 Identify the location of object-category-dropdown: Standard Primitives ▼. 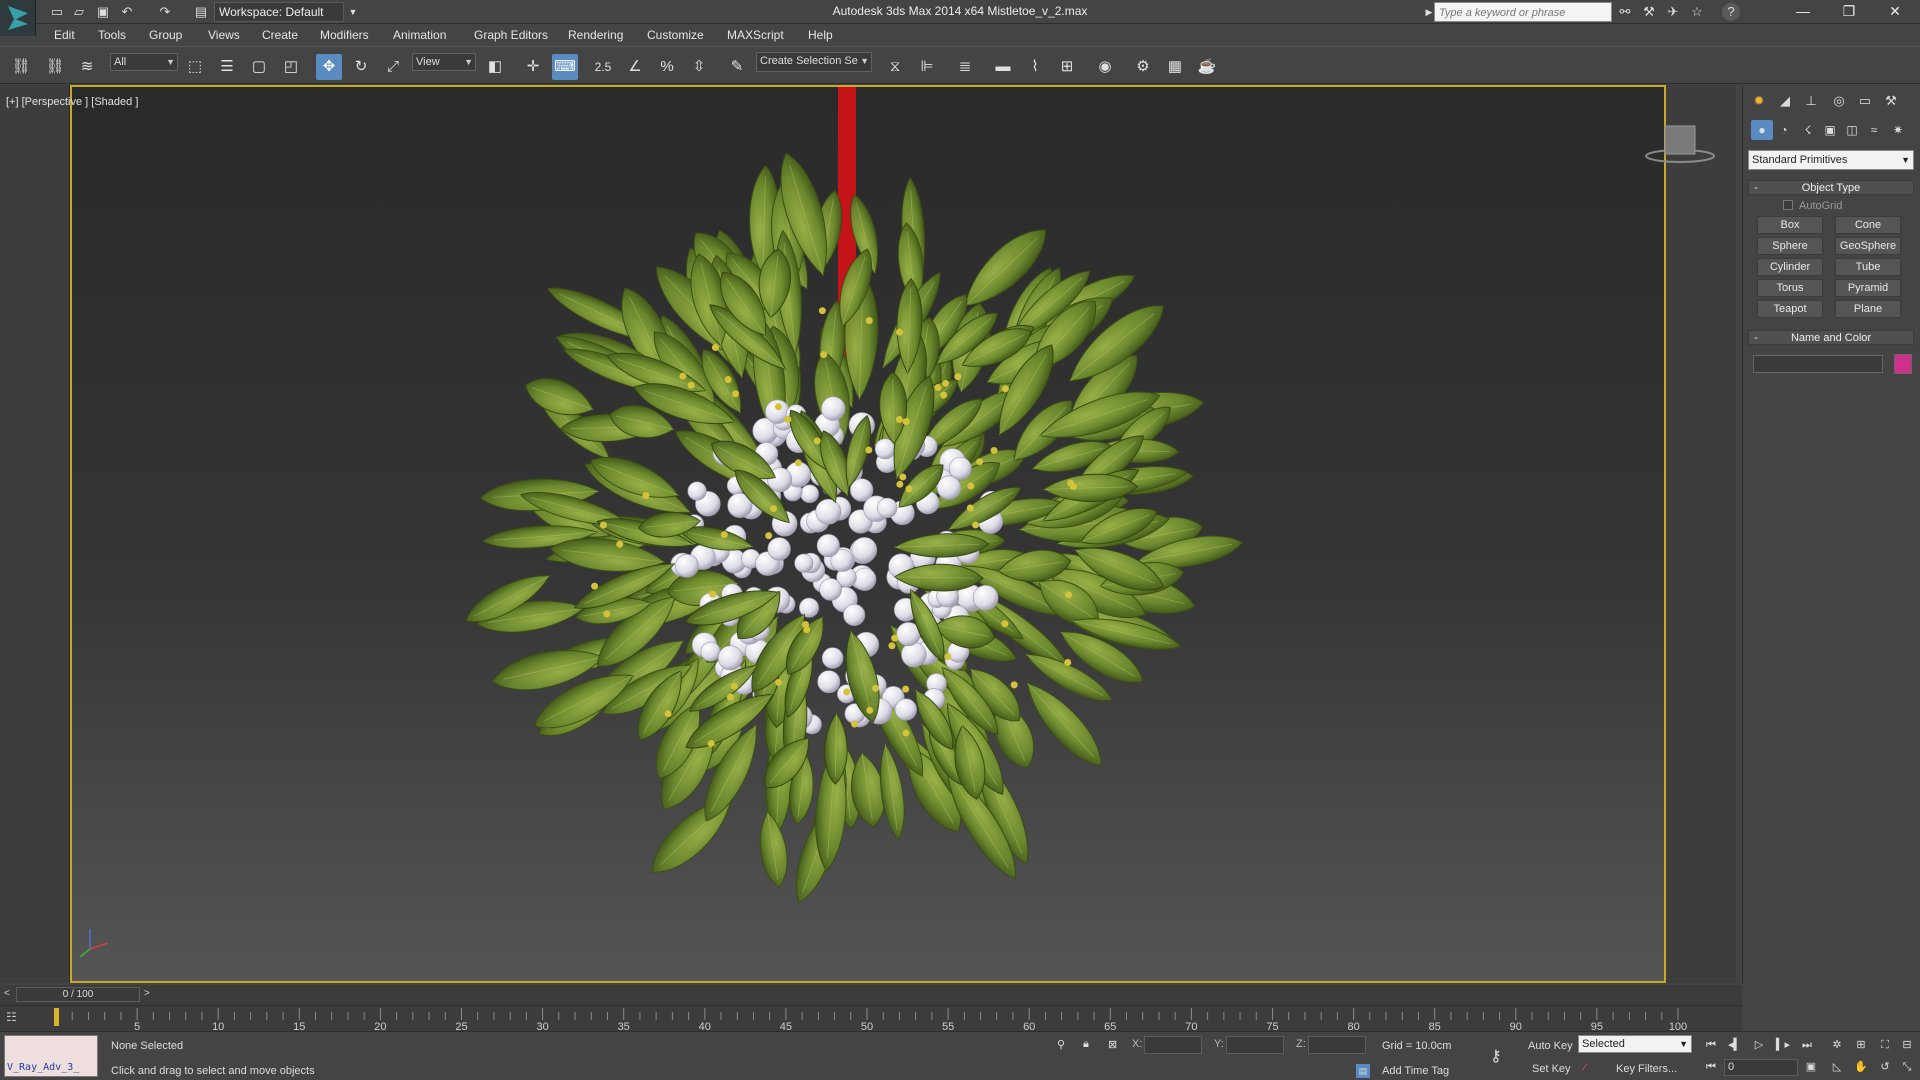
(1831, 160).